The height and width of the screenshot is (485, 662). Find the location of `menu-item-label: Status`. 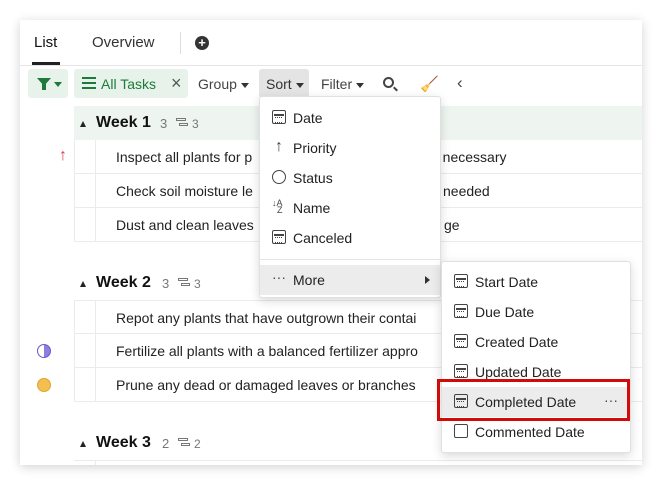

menu-item-label: Status is located at coordinates (313, 178).